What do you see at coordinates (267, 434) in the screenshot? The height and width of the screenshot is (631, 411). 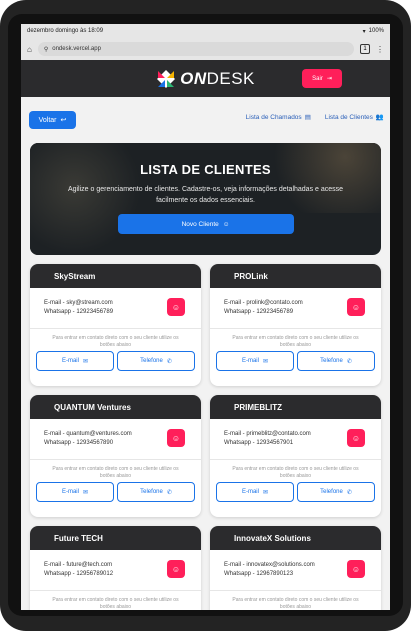 I see `client-email: E-mail - primeblitz@contato.com` at bounding box center [267, 434].